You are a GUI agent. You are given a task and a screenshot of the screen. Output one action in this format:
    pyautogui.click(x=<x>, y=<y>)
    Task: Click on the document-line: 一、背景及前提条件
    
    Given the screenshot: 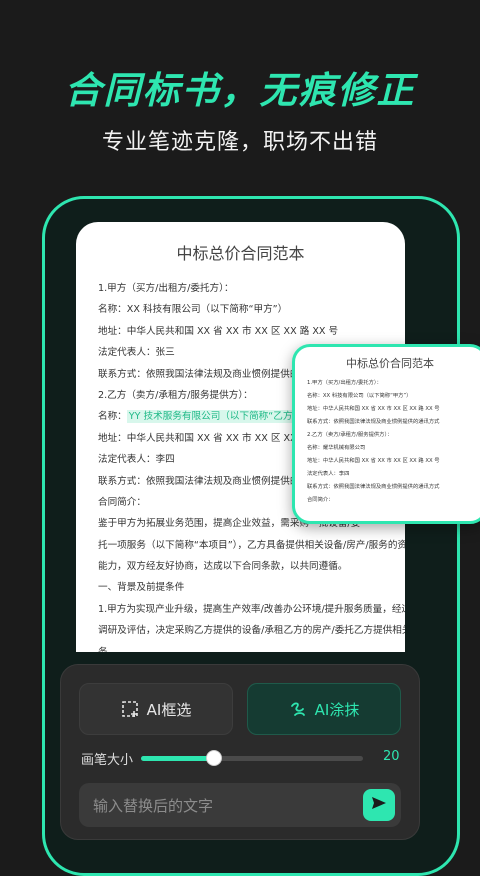 What is the action you would take?
    pyautogui.click(x=141, y=588)
    